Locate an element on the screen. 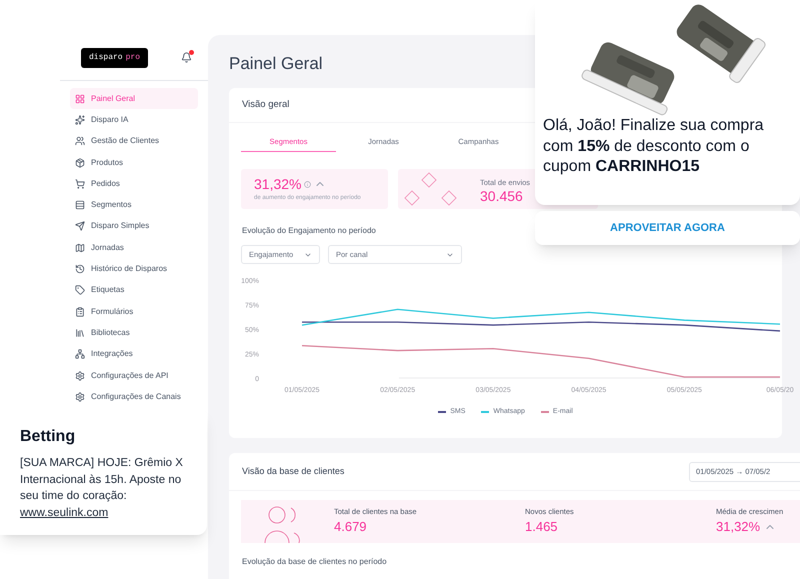 The width and height of the screenshot is (800, 579). page-title: Painel Geral is located at coordinates (276, 64).